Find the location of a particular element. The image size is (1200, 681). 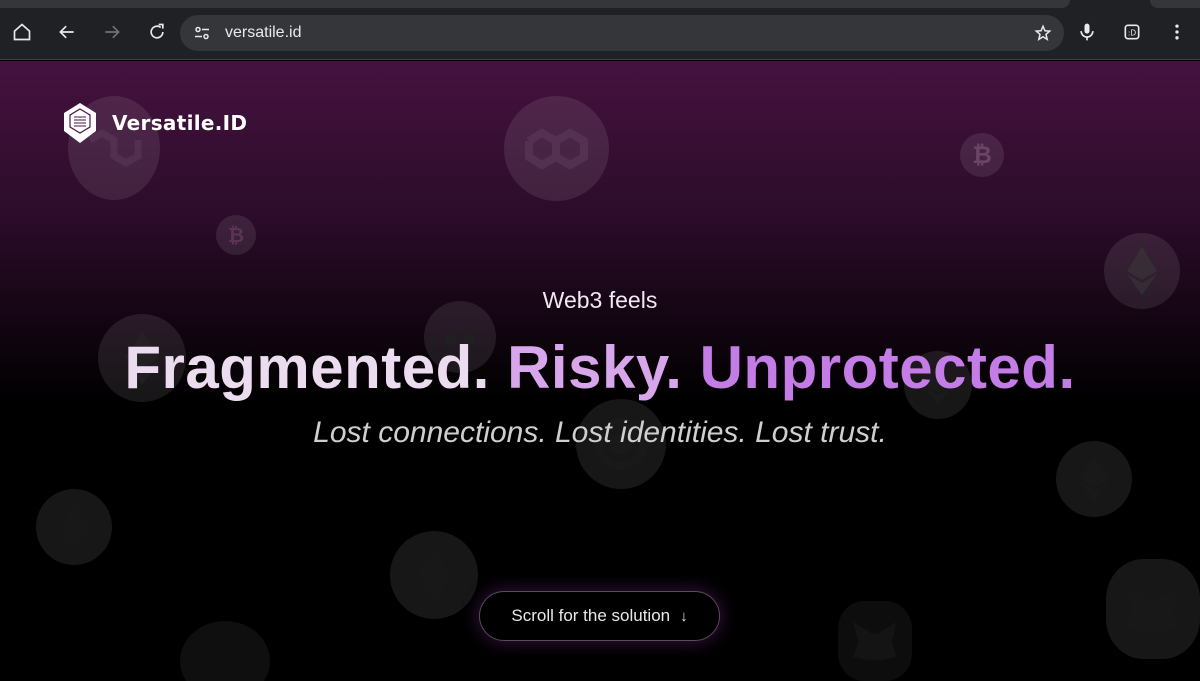

reload-button is located at coordinates (157, 32).